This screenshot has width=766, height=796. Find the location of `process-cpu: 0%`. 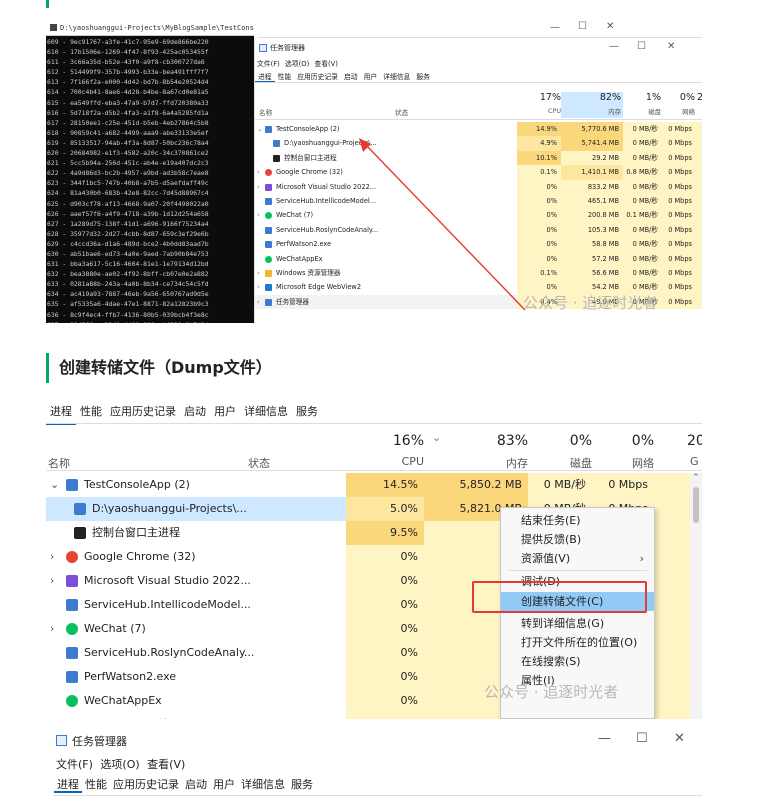

process-cpu: 0% is located at coordinates (385, 557).